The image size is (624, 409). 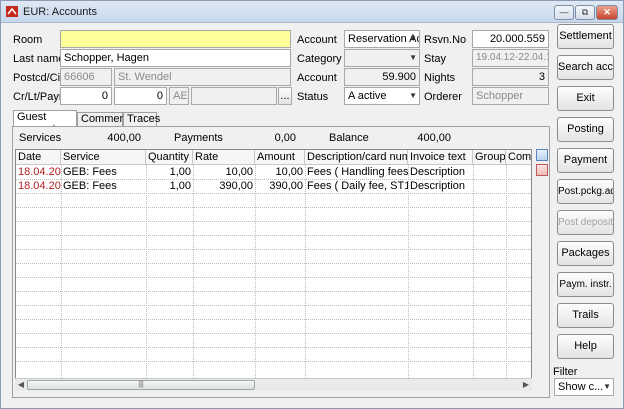 I want to click on column-header-service: Service, so click(x=103, y=157).